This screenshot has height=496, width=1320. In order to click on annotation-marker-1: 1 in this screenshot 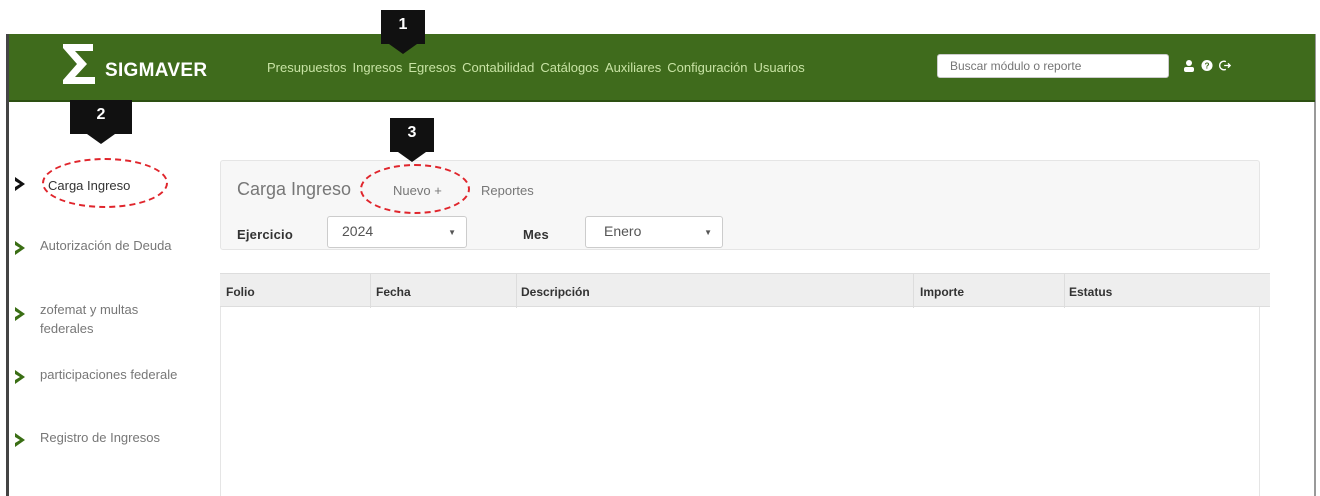, I will do `click(403, 32)`.